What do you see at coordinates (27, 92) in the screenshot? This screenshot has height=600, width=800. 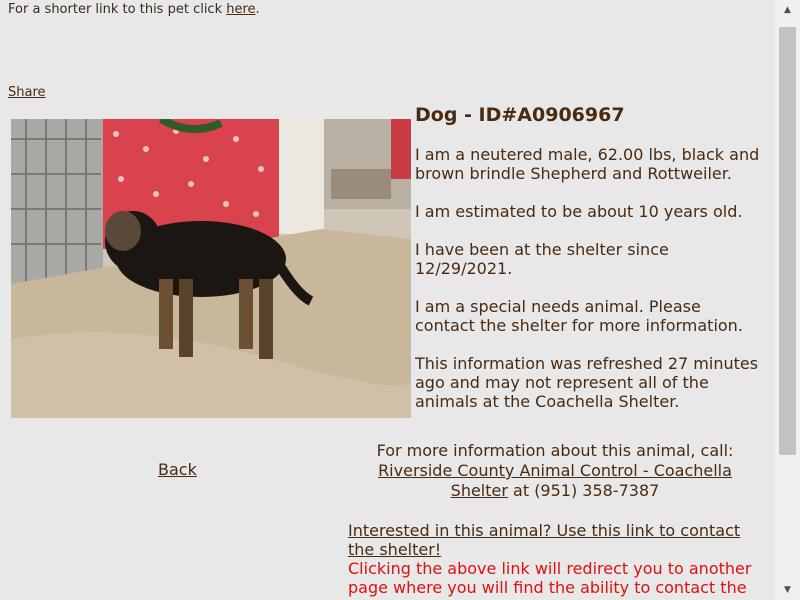 I see `share-link: Share` at bounding box center [27, 92].